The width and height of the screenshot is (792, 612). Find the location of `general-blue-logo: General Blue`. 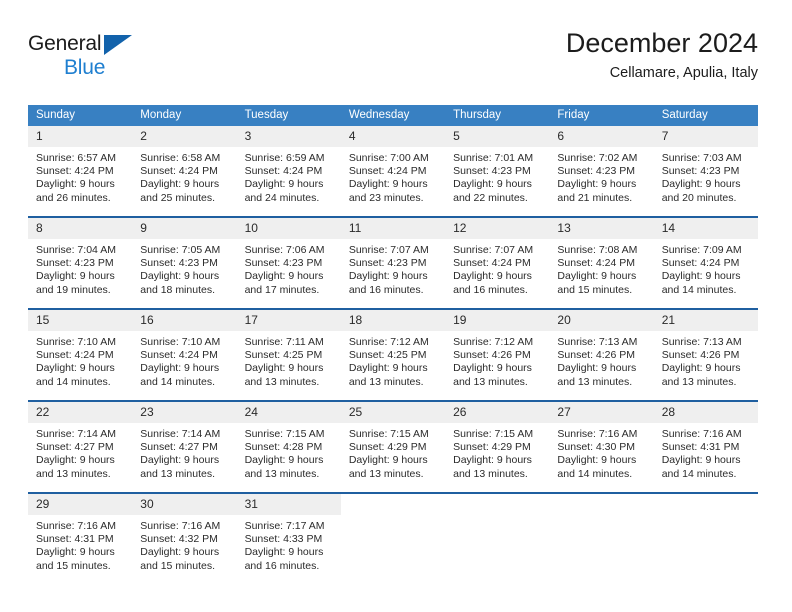

general-blue-logo: General Blue is located at coordinates (138, 60).